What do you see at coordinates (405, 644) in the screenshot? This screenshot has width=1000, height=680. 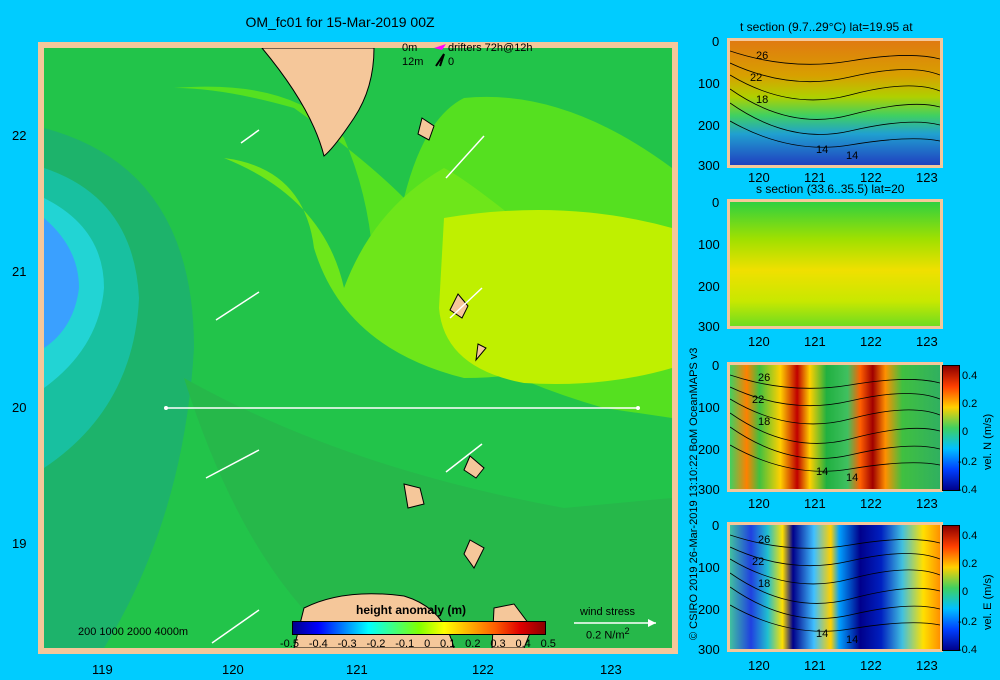 I see `cb-tick: -0.1` at bounding box center [405, 644].